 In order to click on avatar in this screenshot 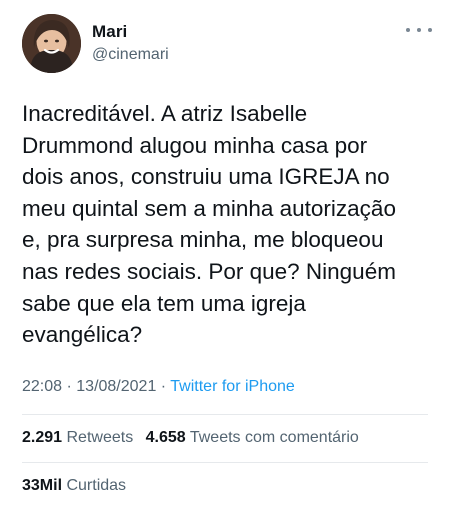, I will do `click(51, 43)`.